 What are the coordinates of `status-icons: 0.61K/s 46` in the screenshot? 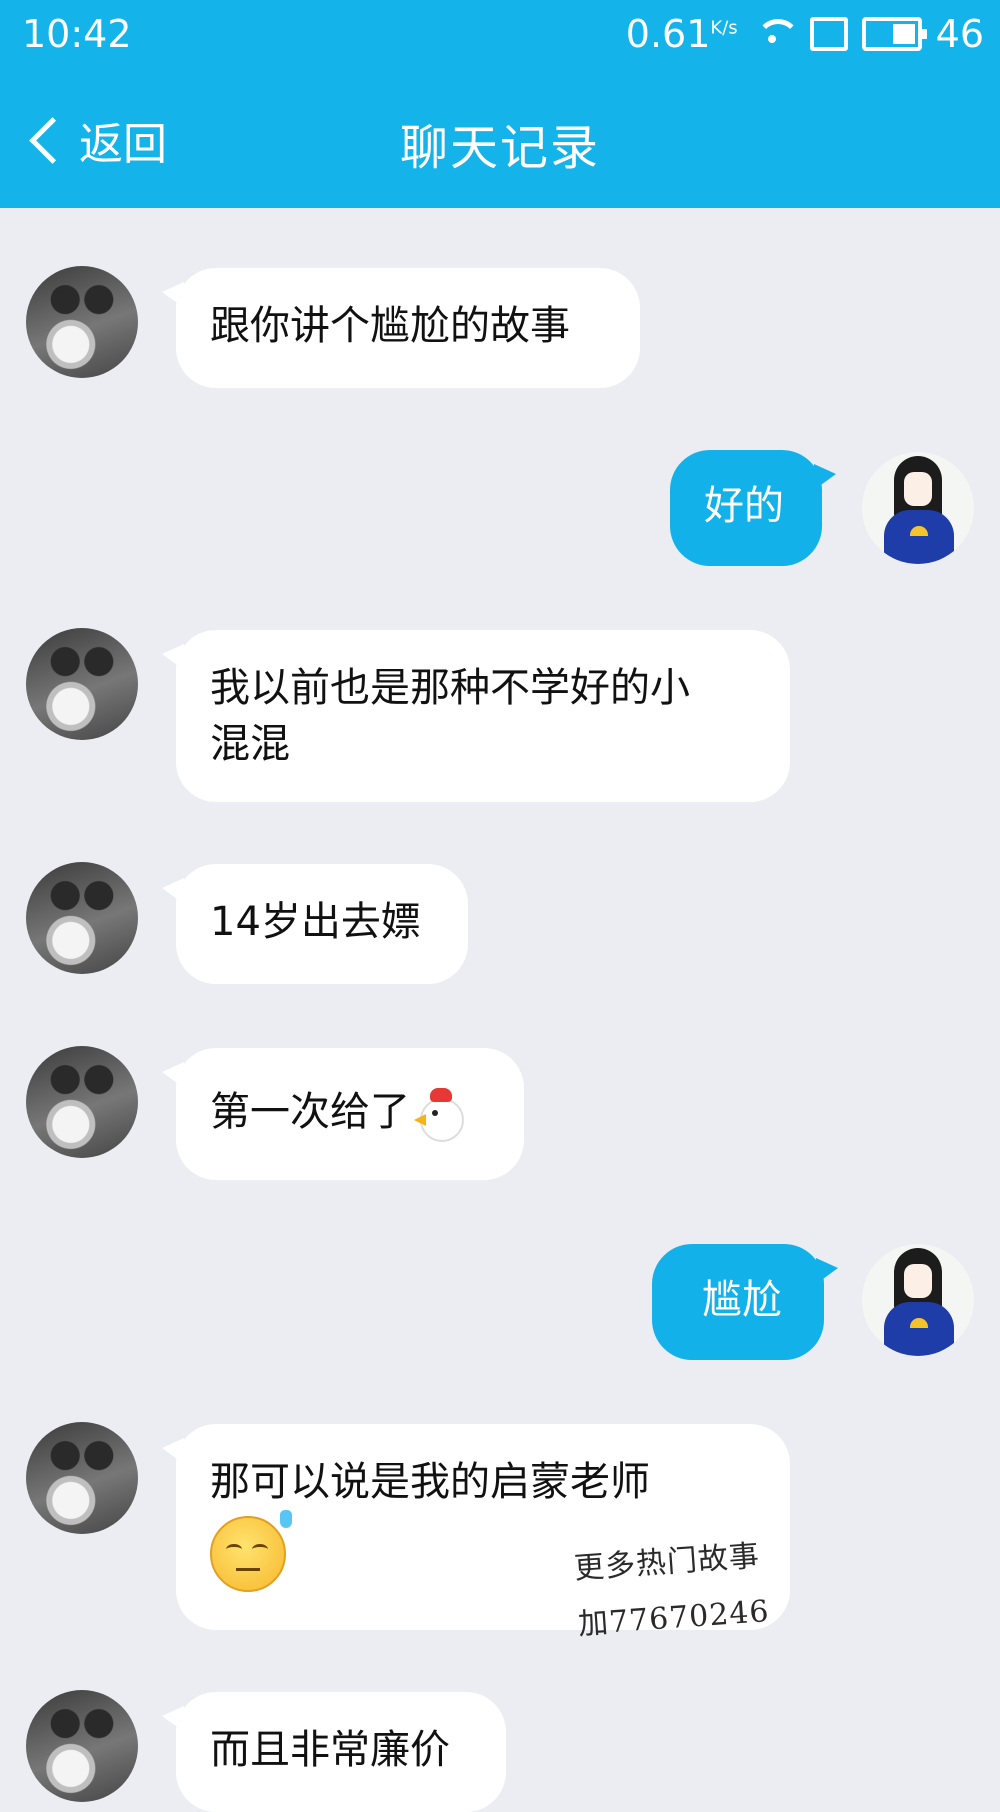 It's located at (805, 34).